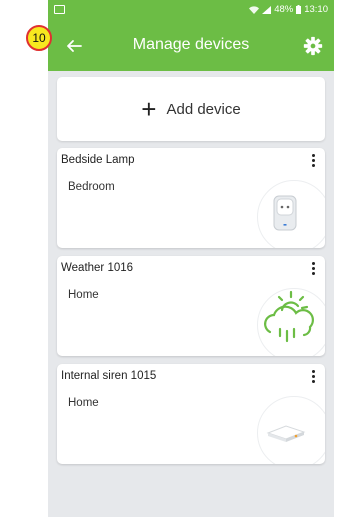 The width and height of the screenshot is (352, 517). I want to click on image-notification-icon, so click(59, 9).